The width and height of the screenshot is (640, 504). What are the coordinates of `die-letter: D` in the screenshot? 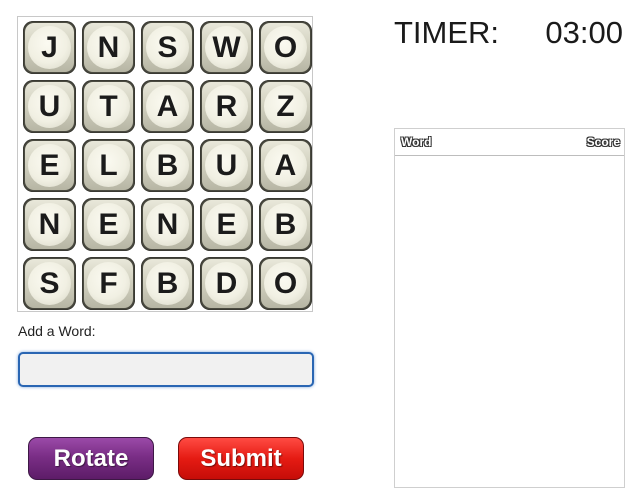 It's located at (226, 283).